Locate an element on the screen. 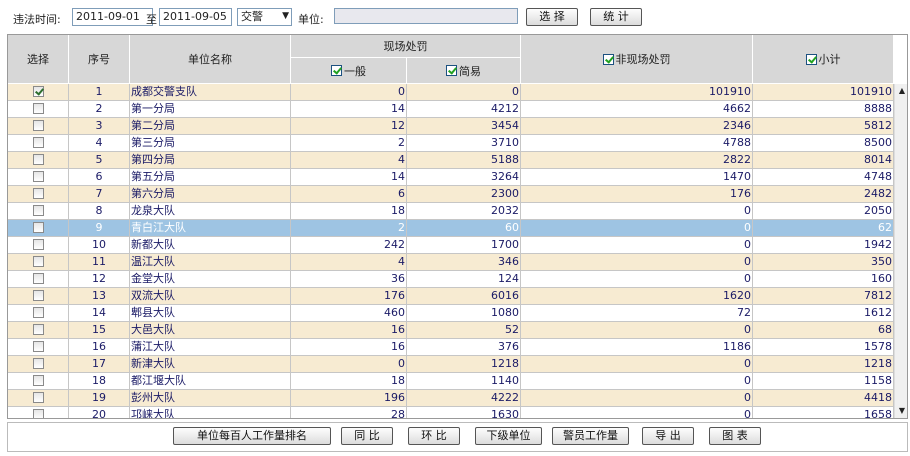  table-row: 13 双流大队 176 6016 1620 7812 is located at coordinates (451, 296).